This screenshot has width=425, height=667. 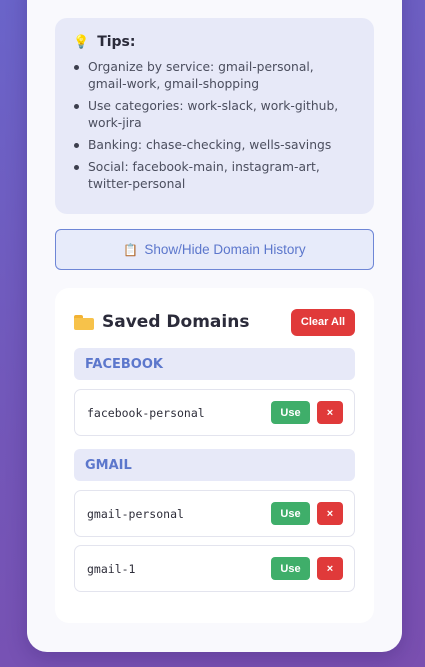 I want to click on folder-icon, so click(x=84, y=322).